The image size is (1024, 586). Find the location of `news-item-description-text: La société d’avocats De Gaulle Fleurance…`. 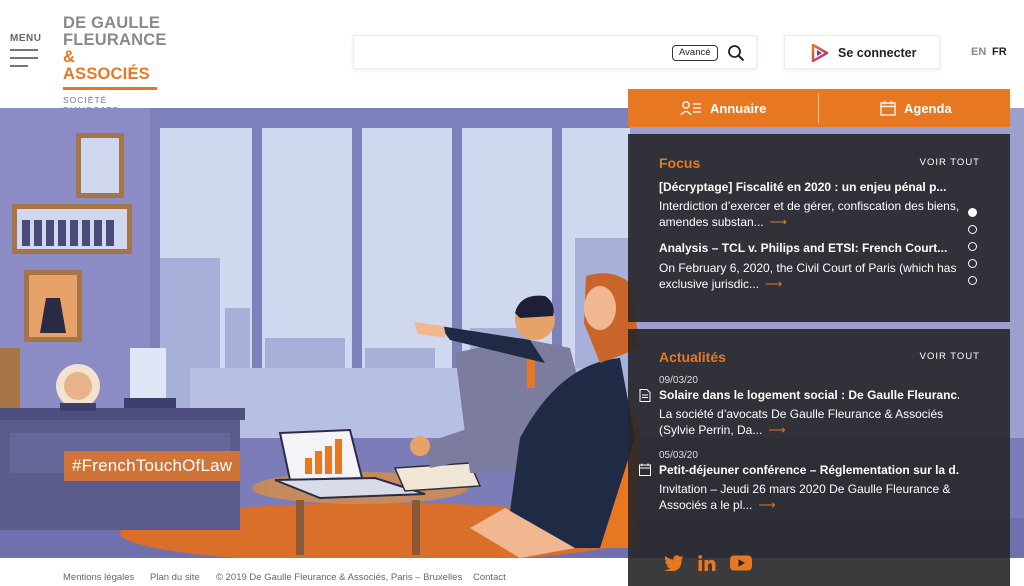

news-item-description-text: La société d’avocats De Gaulle Fleurance… is located at coordinates (801, 422).